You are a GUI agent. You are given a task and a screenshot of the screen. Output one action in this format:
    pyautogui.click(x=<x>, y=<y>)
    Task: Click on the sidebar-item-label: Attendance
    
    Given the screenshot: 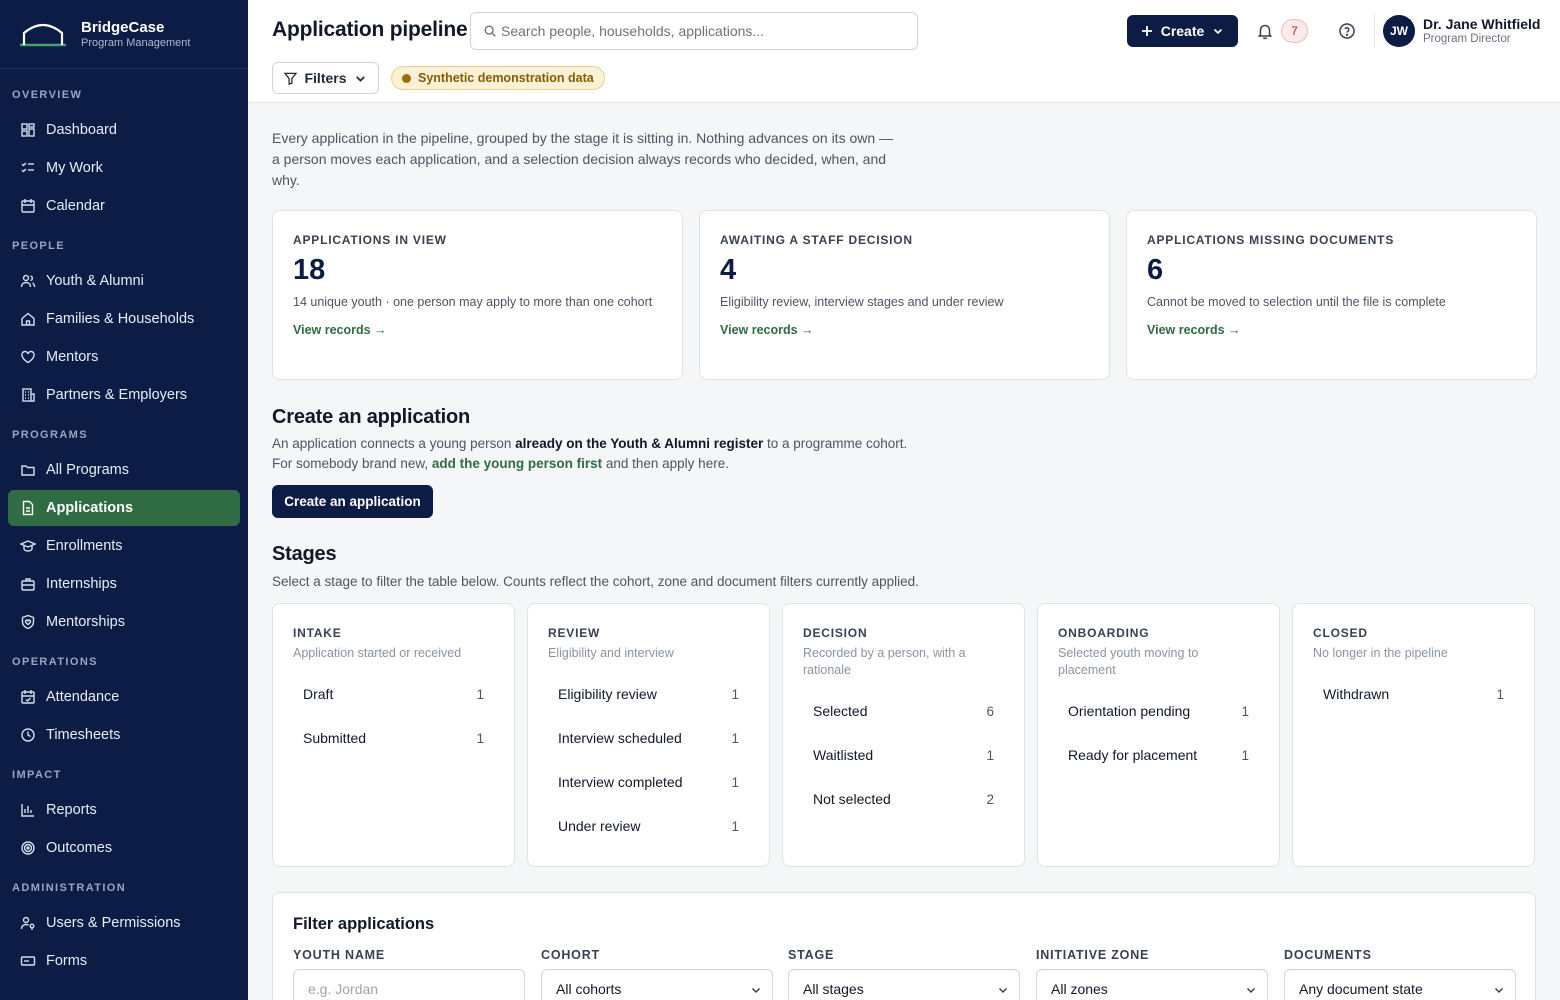 What is the action you would take?
    pyautogui.click(x=83, y=697)
    